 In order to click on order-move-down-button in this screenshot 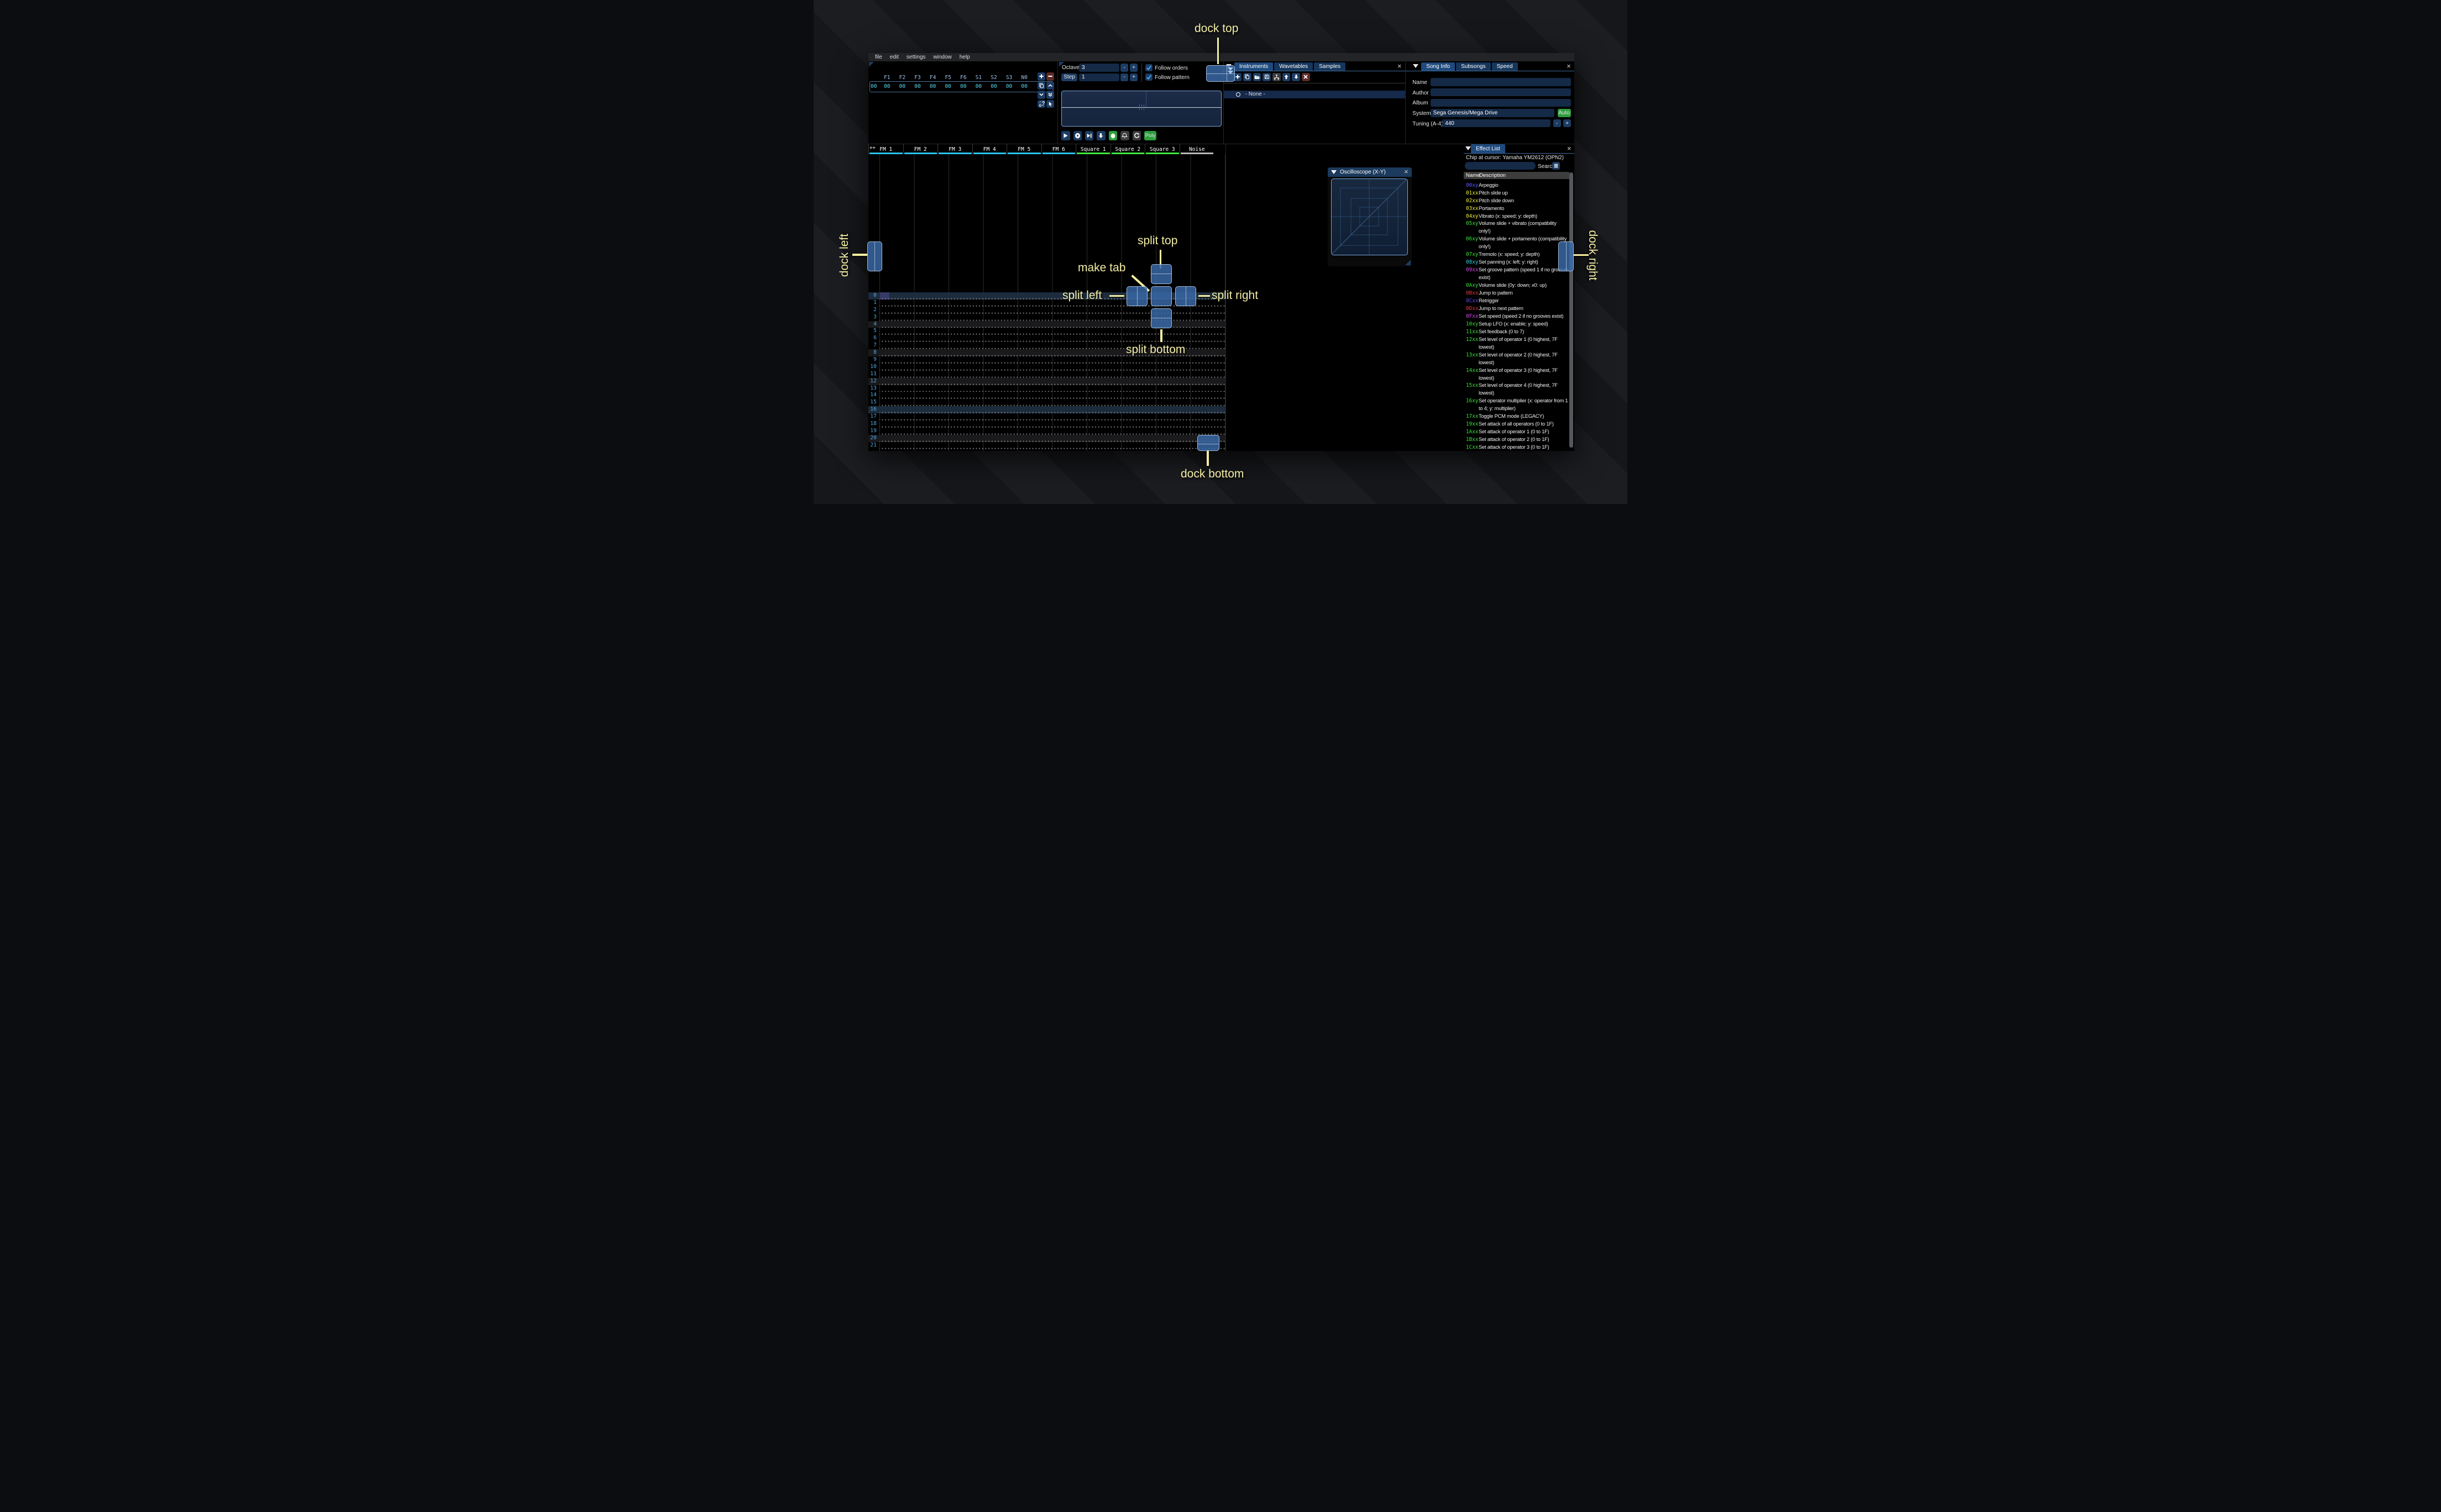, I will do `click(1041, 95)`.